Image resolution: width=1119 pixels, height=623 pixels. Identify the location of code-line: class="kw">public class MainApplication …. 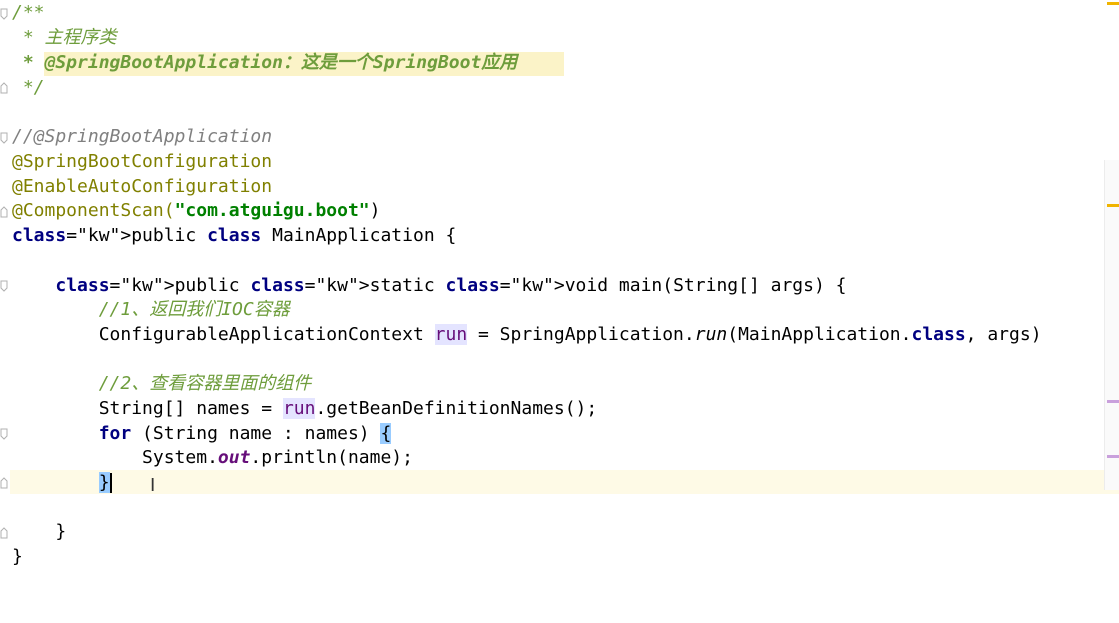
(234, 236).